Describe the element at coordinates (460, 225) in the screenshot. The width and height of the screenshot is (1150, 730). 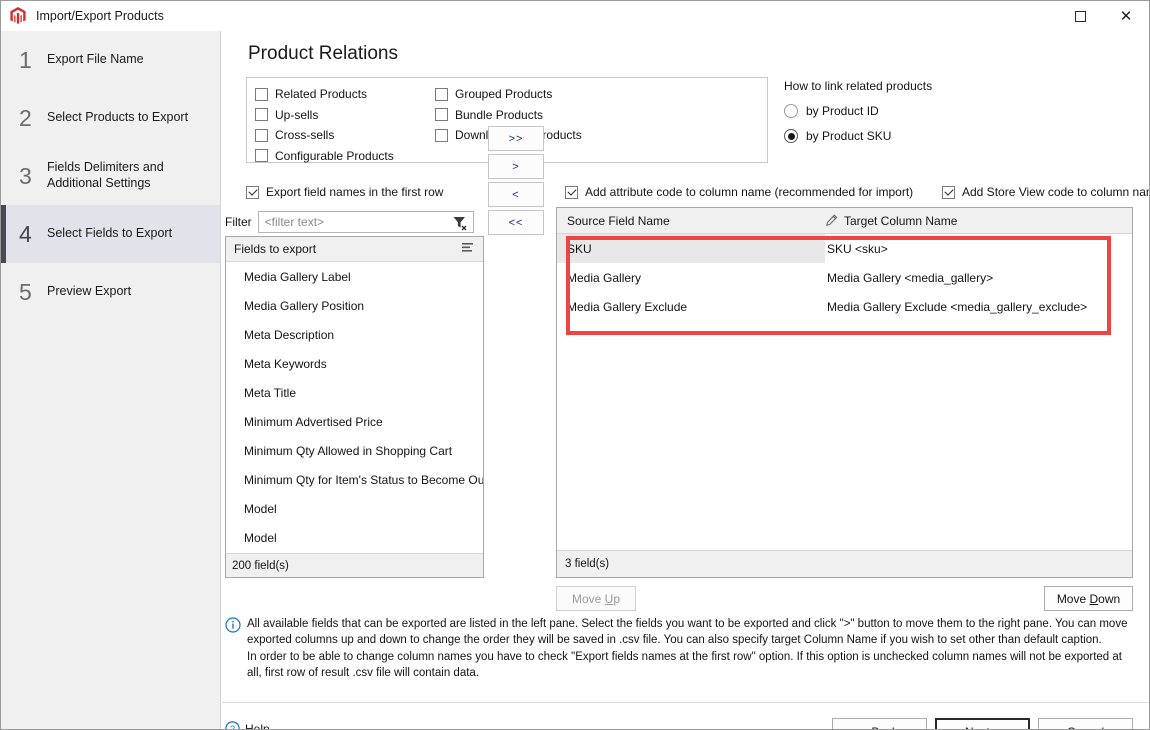
I see `filter-clear-icon` at that location.